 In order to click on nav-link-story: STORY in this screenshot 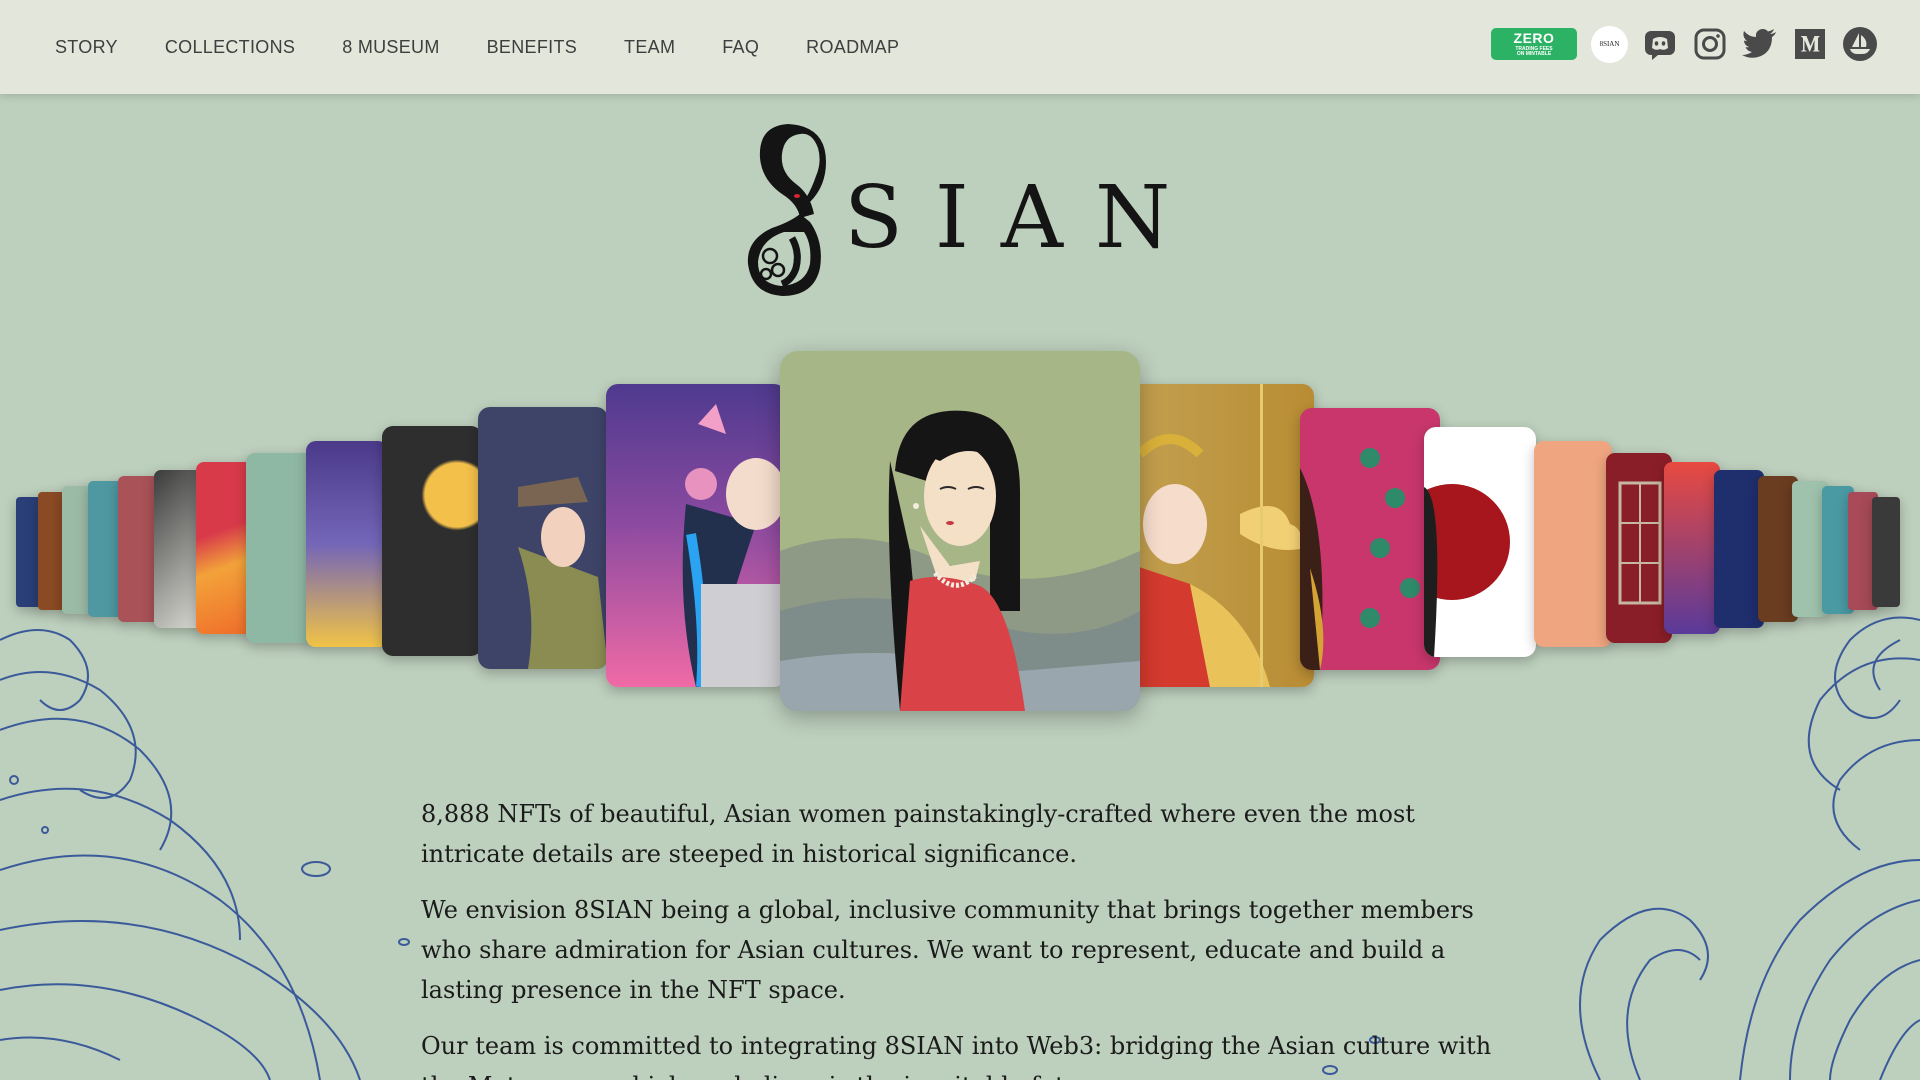, I will do `click(86, 47)`.